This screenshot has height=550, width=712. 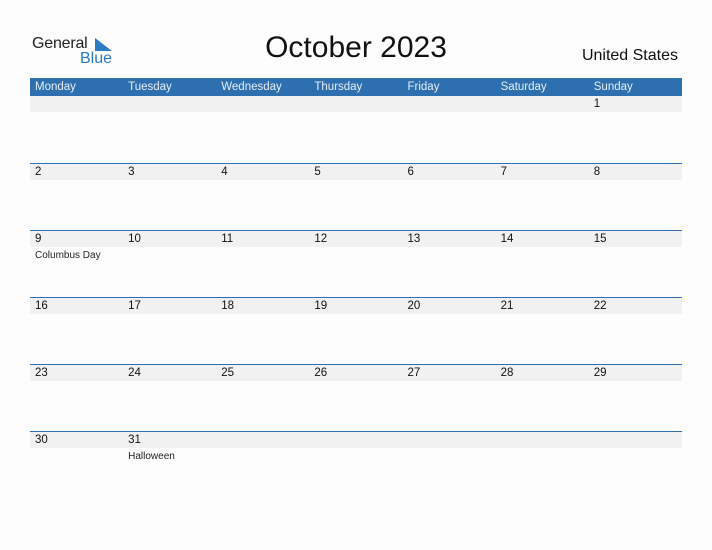 I want to click on day-number: 24, so click(x=134, y=373).